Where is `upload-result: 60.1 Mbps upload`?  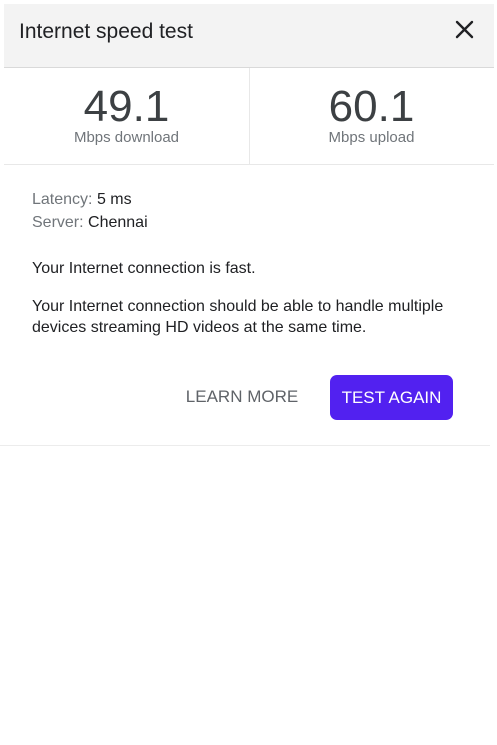
upload-result: 60.1 Mbps upload is located at coordinates (371, 116).